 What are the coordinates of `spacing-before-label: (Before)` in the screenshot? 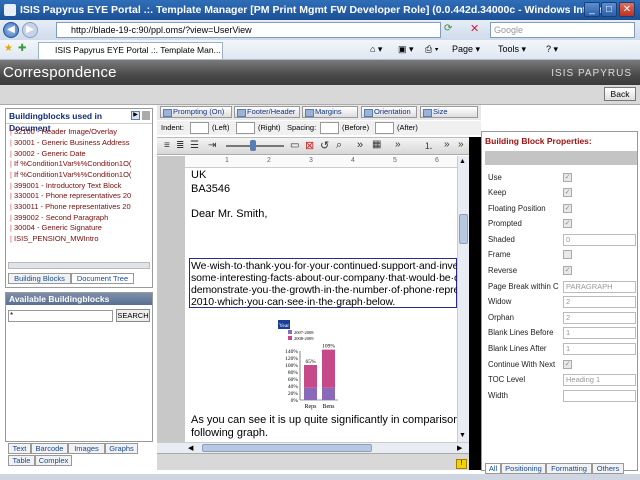 It's located at (356, 127).